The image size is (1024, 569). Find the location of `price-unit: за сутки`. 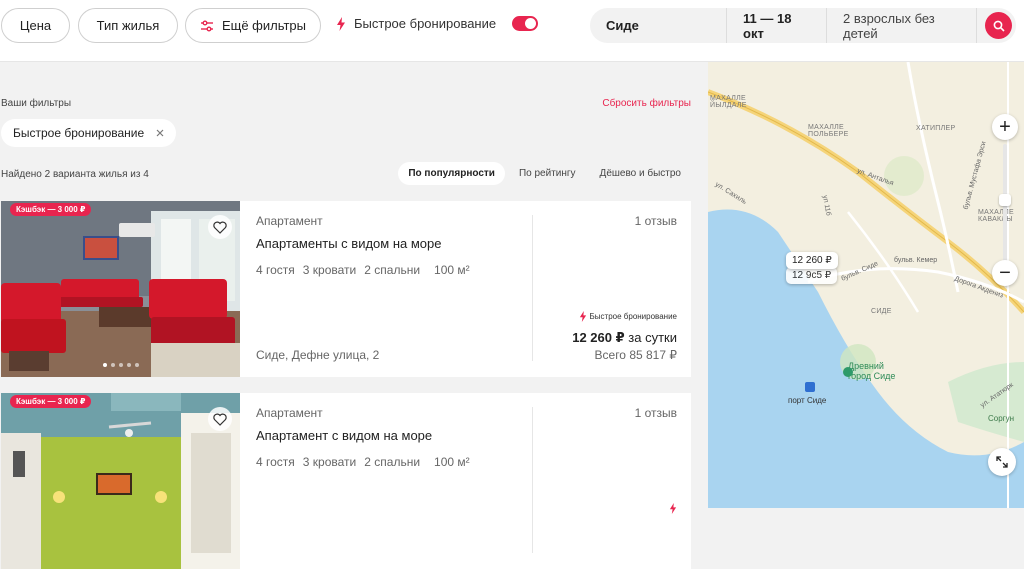

price-unit: за сутки is located at coordinates (652, 337).